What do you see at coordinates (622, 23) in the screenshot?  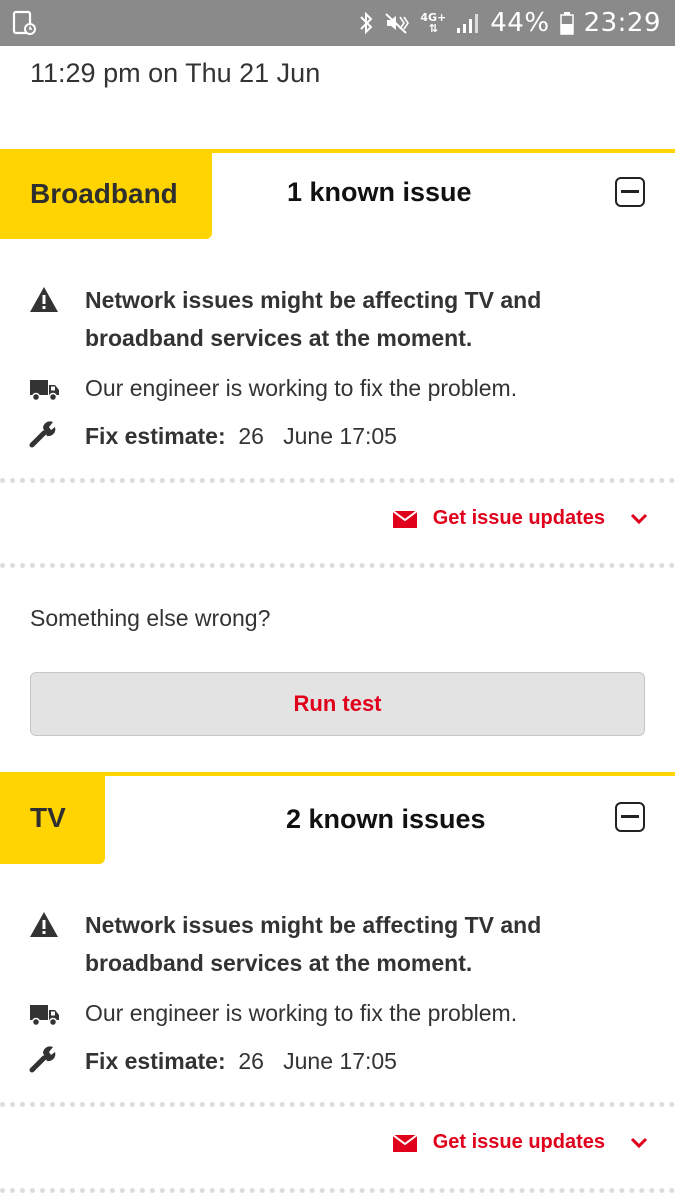 I see `clock: 23:29` at bounding box center [622, 23].